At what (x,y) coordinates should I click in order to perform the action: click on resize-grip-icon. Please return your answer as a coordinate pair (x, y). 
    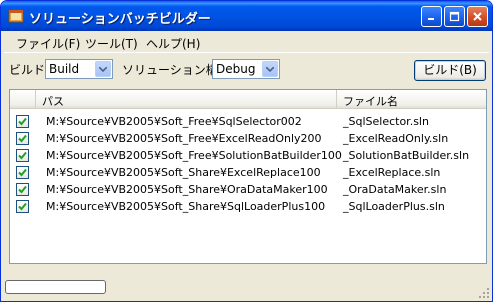
    Looking at the image, I should click on (484, 293).